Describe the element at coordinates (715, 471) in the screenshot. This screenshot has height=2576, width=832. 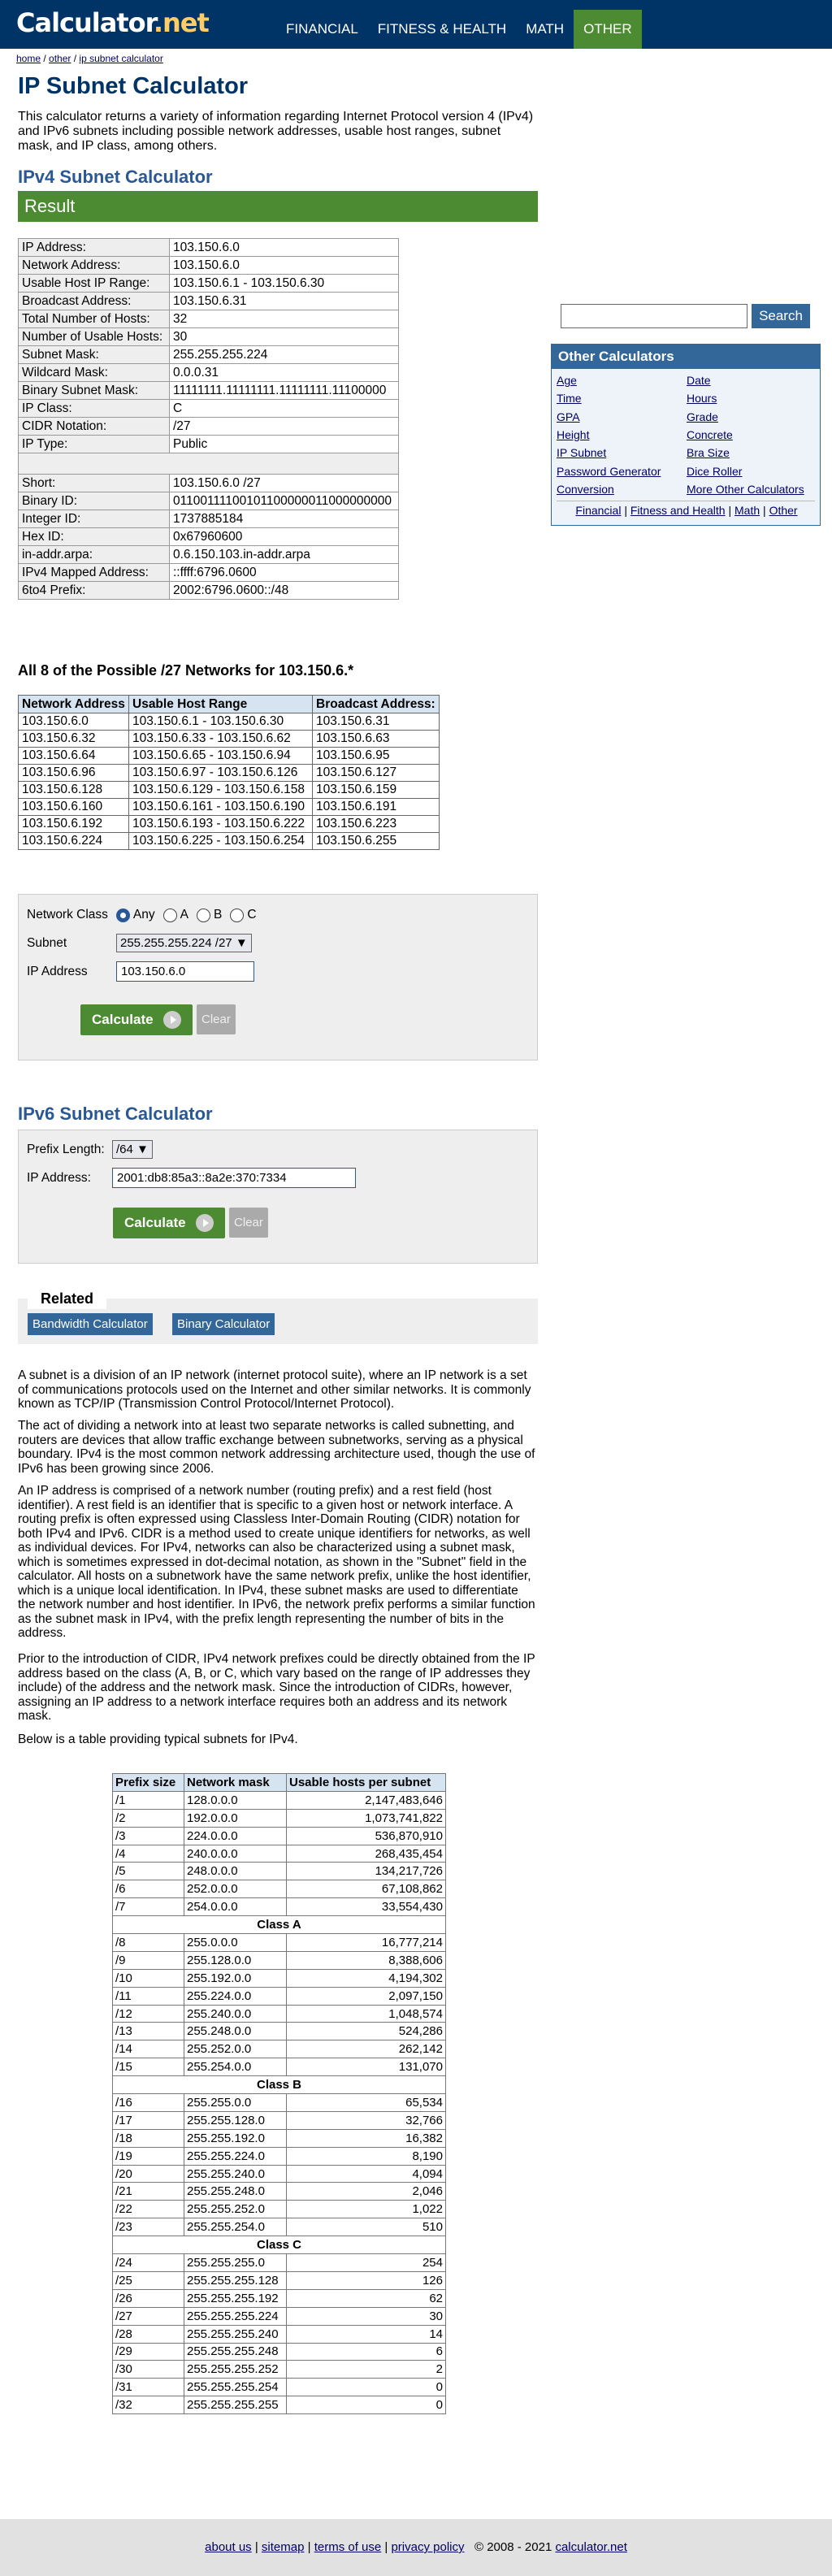
I see `other-calc-link: Dice Roller` at that location.